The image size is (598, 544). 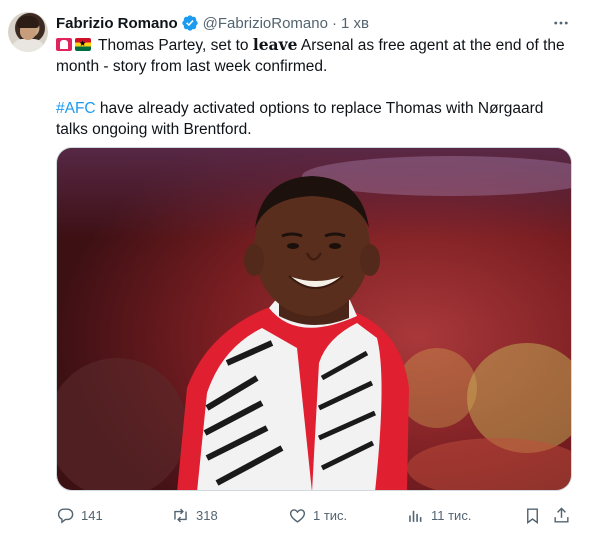 I want to click on like-button: 1 тис., so click(x=317, y=515).